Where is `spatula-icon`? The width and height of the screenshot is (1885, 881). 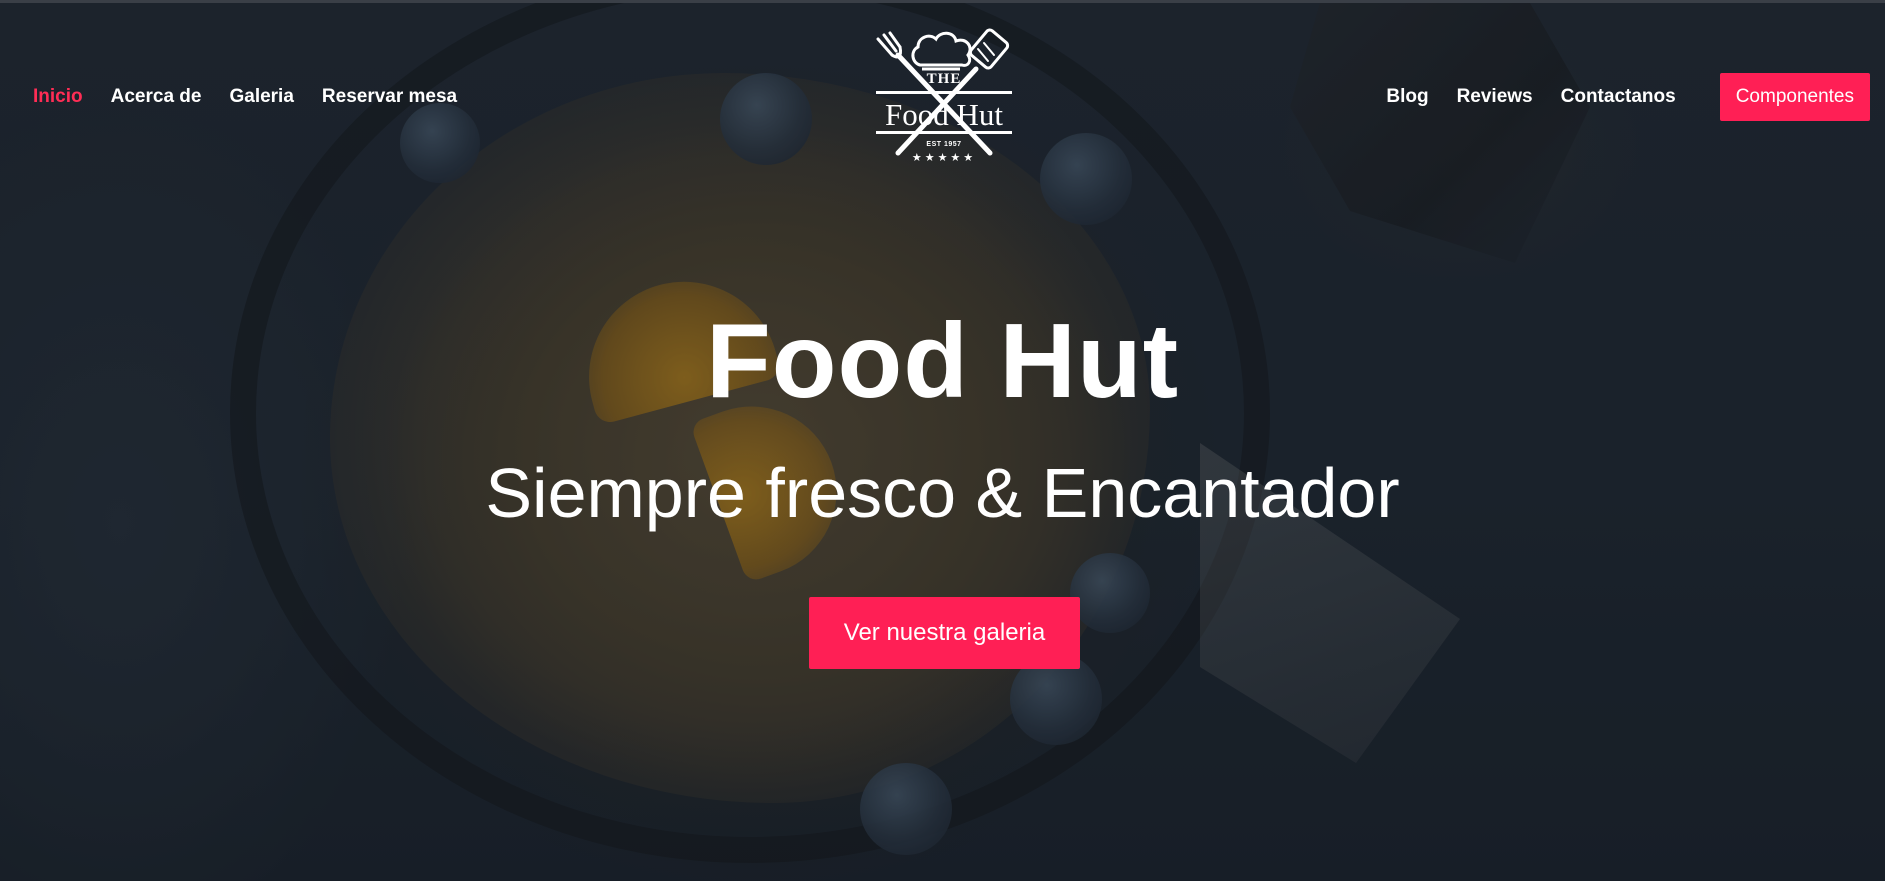 spatula-icon is located at coordinates (952, 92).